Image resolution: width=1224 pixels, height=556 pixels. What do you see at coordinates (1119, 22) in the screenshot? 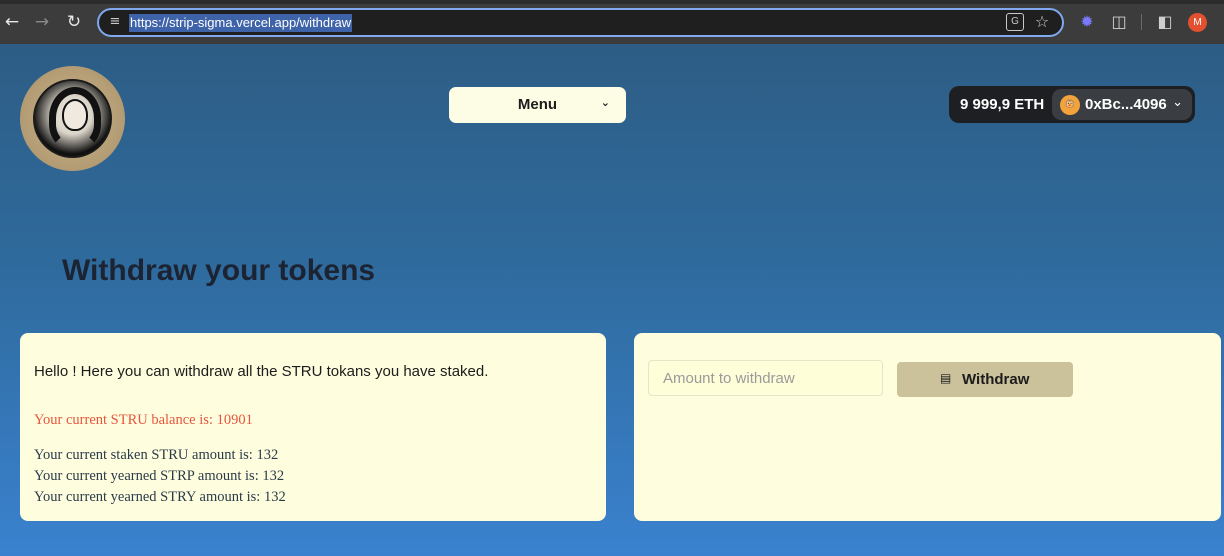
I see `puzzle-icon: ◫` at bounding box center [1119, 22].